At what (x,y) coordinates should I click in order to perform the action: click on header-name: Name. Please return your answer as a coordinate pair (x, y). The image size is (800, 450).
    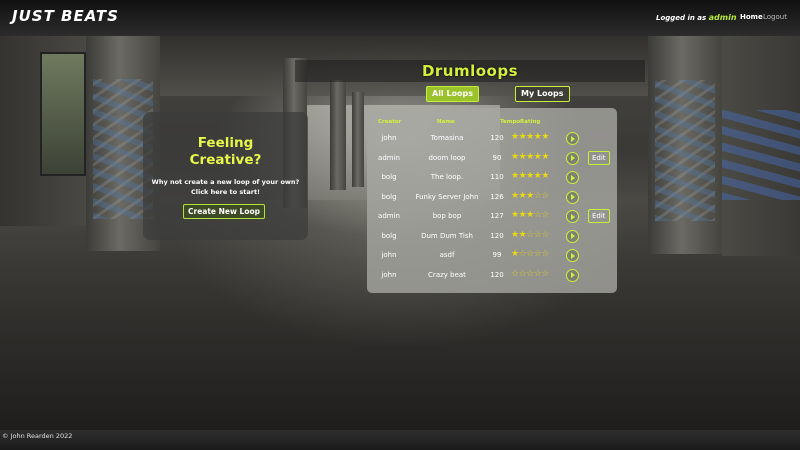
    Looking at the image, I should click on (446, 122).